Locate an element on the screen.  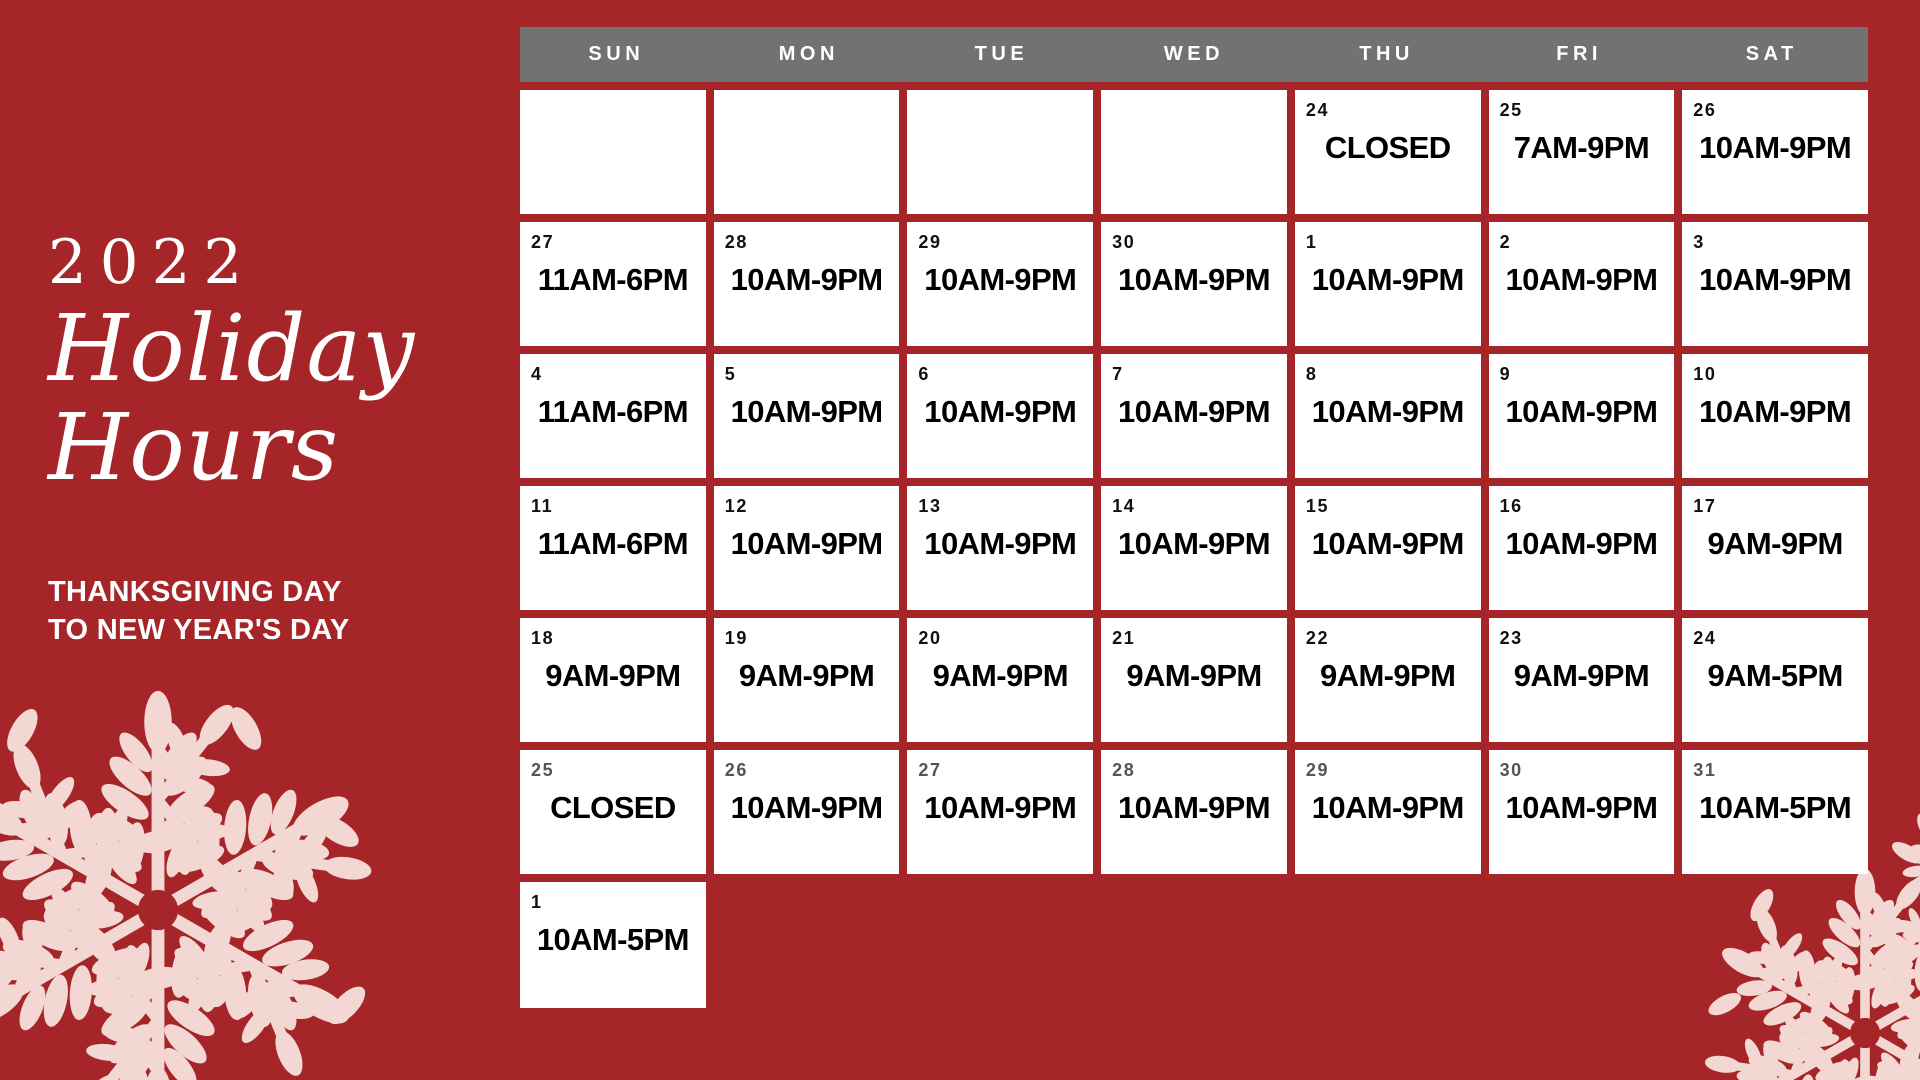
subtitle-line-1: THANKSGIVING DAY is located at coordinates (195, 592).